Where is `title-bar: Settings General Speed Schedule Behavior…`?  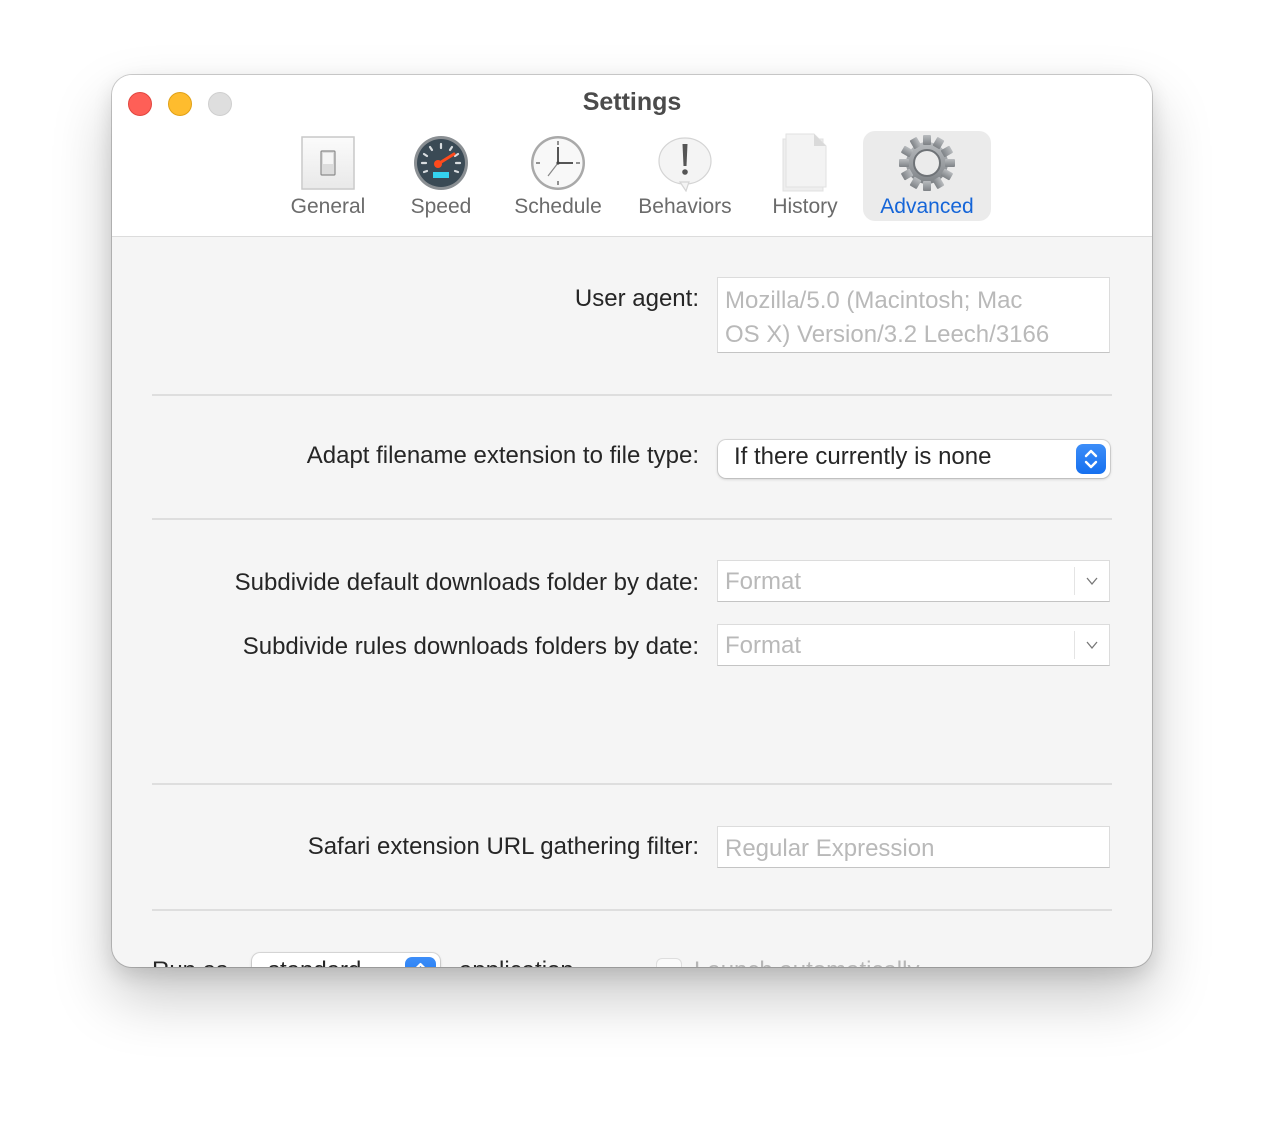 title-bar: Settings General Speed Schedule Behavior… is located at coordinates (632, 156).